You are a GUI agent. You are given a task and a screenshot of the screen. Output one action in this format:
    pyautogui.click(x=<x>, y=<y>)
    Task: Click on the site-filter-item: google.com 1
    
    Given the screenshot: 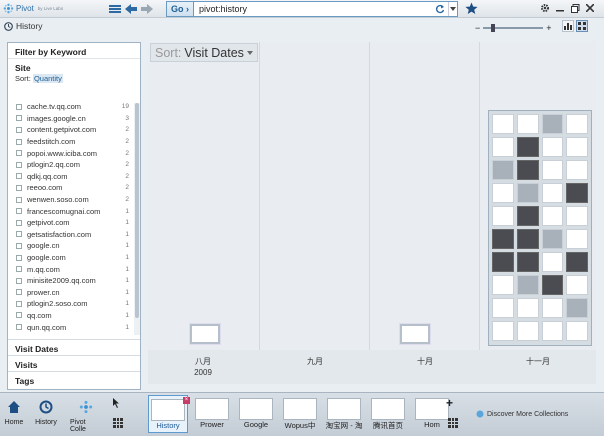 What is the action you would take?
    pyautogui.click(x=74, y=258)
    